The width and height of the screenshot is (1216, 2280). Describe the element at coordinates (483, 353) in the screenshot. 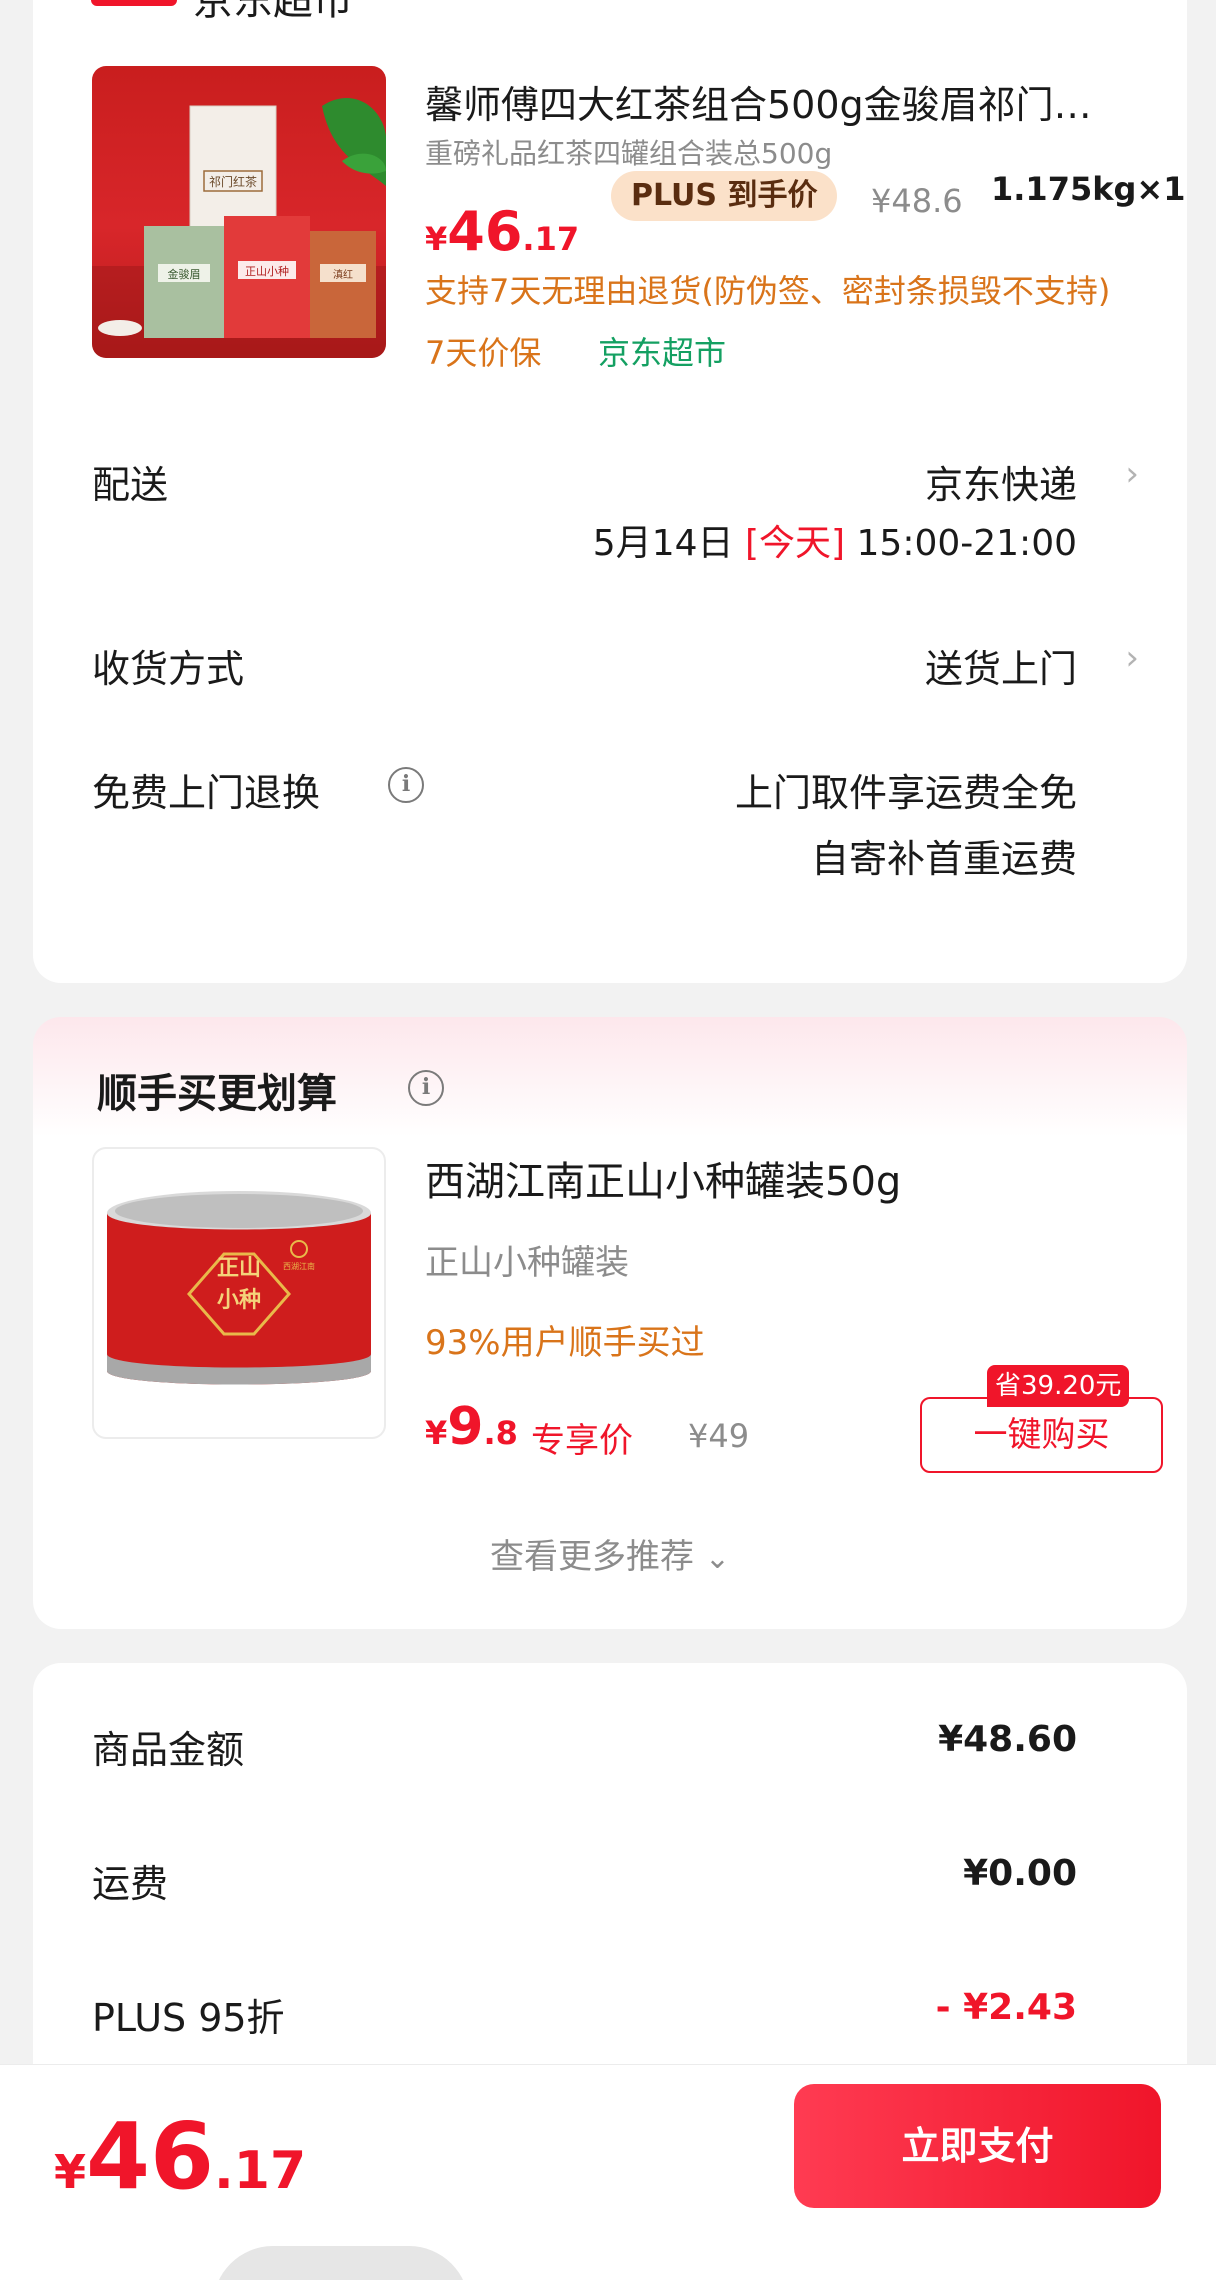

I see `price-guard-badge: 7天价保` at that location.